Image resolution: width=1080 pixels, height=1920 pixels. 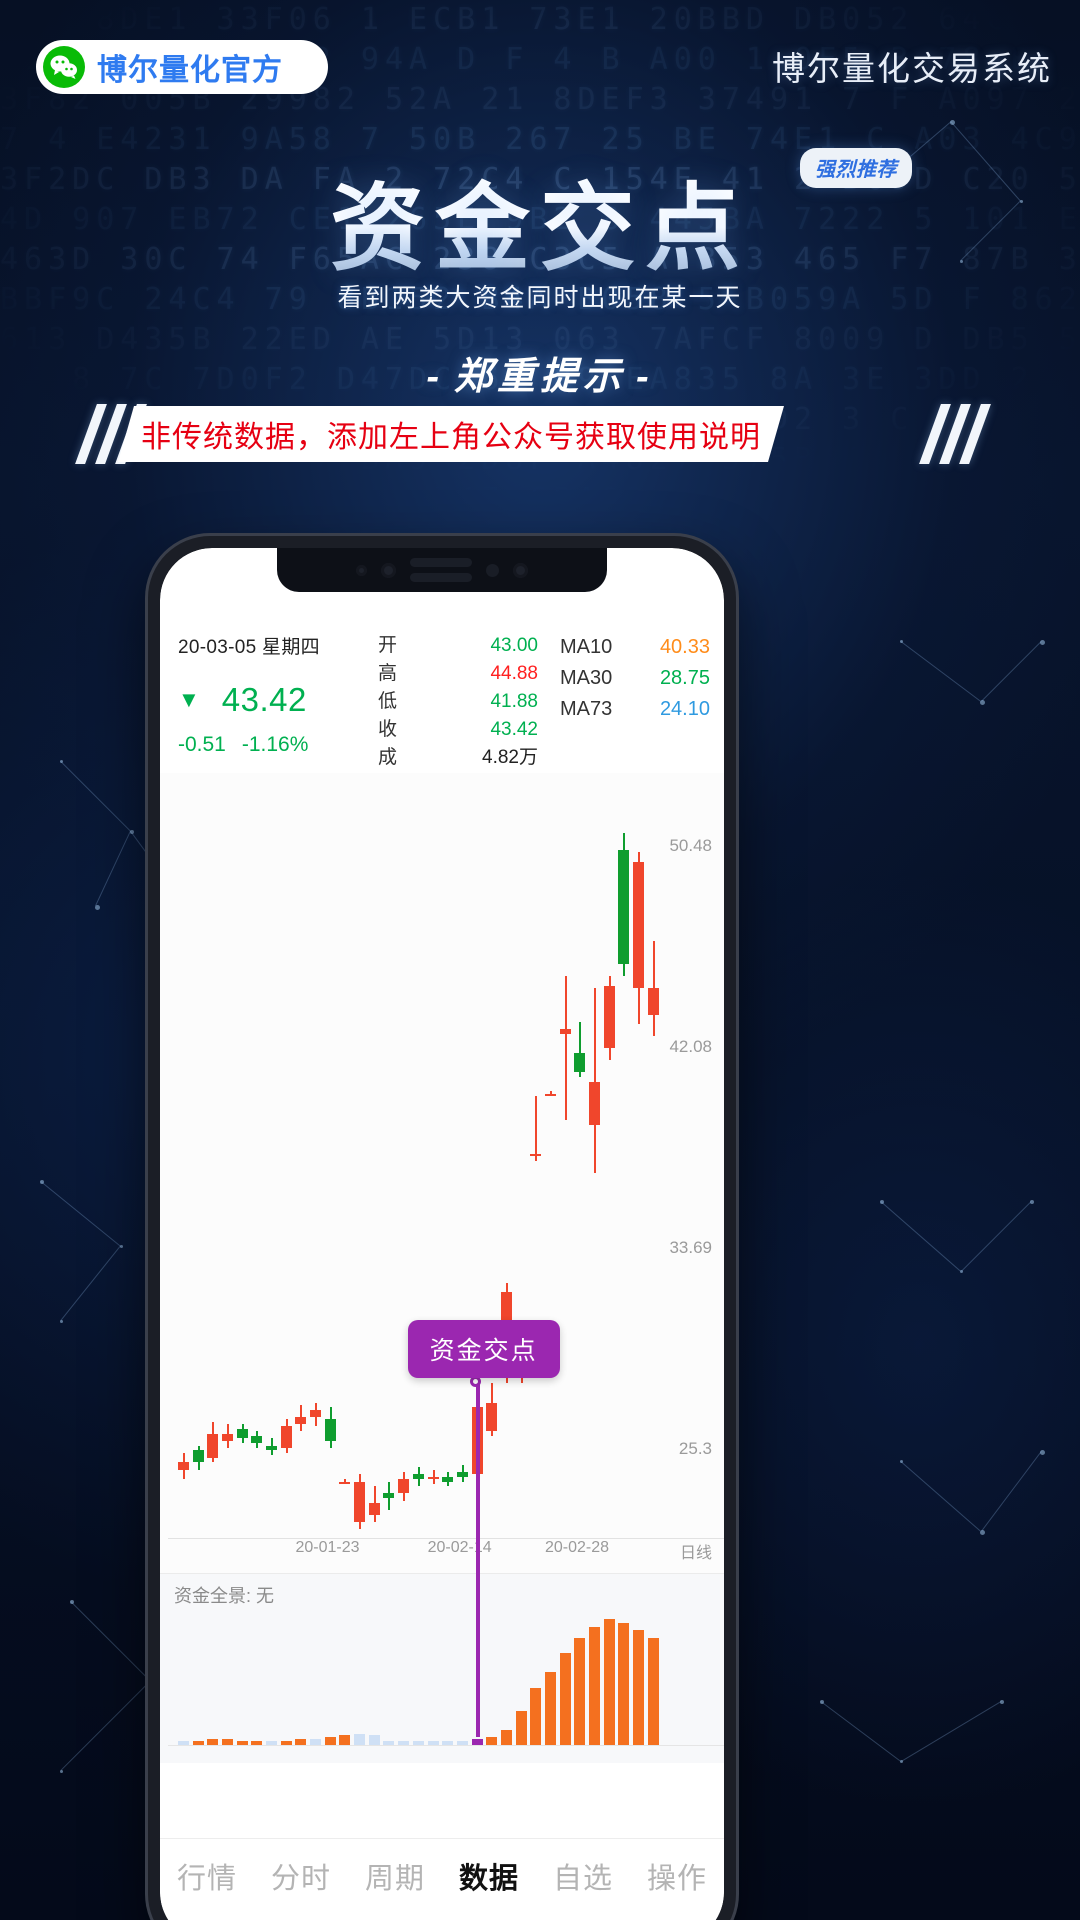 I want to click on tab-3: 数据, so click(x=489, y=1876).